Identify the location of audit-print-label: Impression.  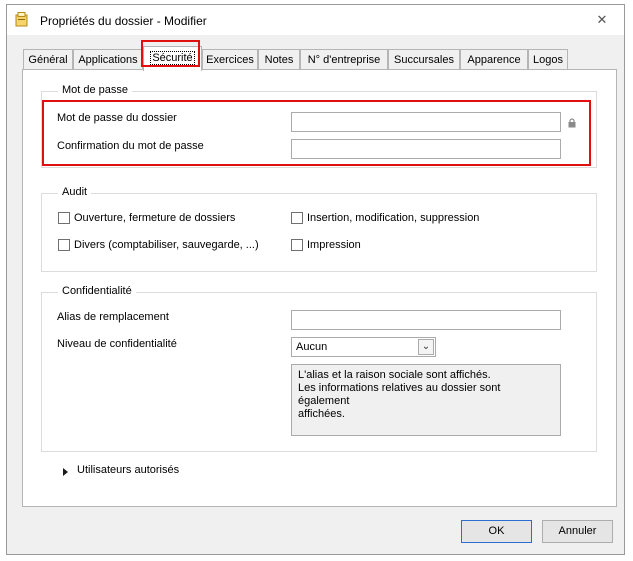
(334, 245).